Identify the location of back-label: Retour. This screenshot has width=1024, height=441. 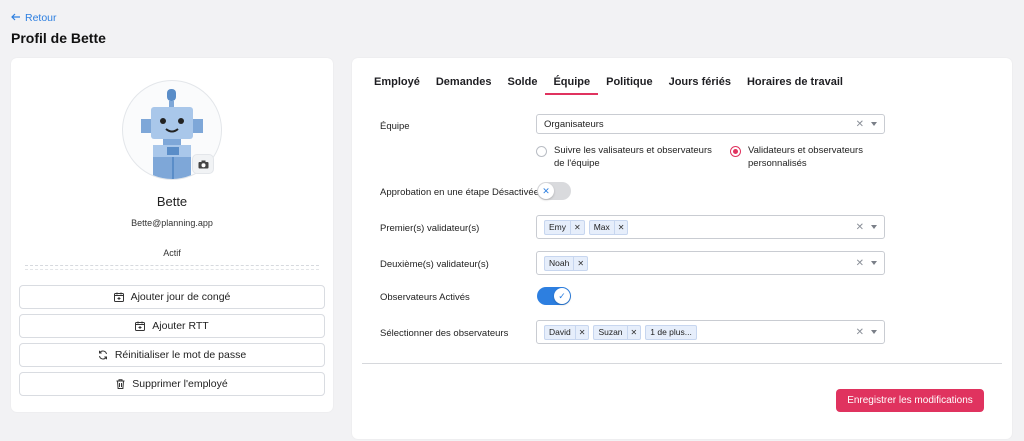
(41, 18).